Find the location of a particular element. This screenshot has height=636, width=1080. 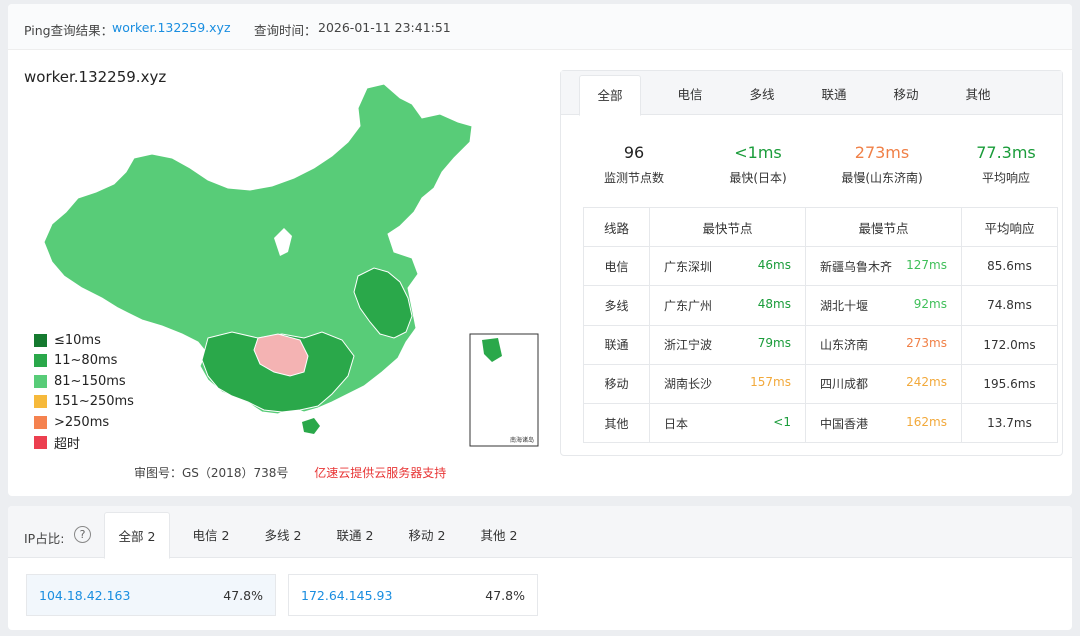

legend-label: ≤10ms is located at coordinates (77, 340).